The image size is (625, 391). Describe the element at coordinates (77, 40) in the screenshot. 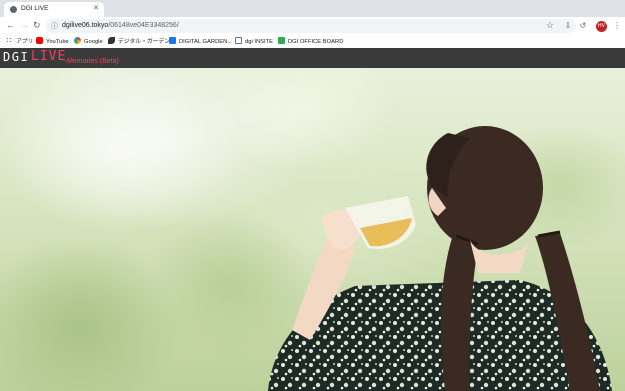

I see `google-icon` at that location.